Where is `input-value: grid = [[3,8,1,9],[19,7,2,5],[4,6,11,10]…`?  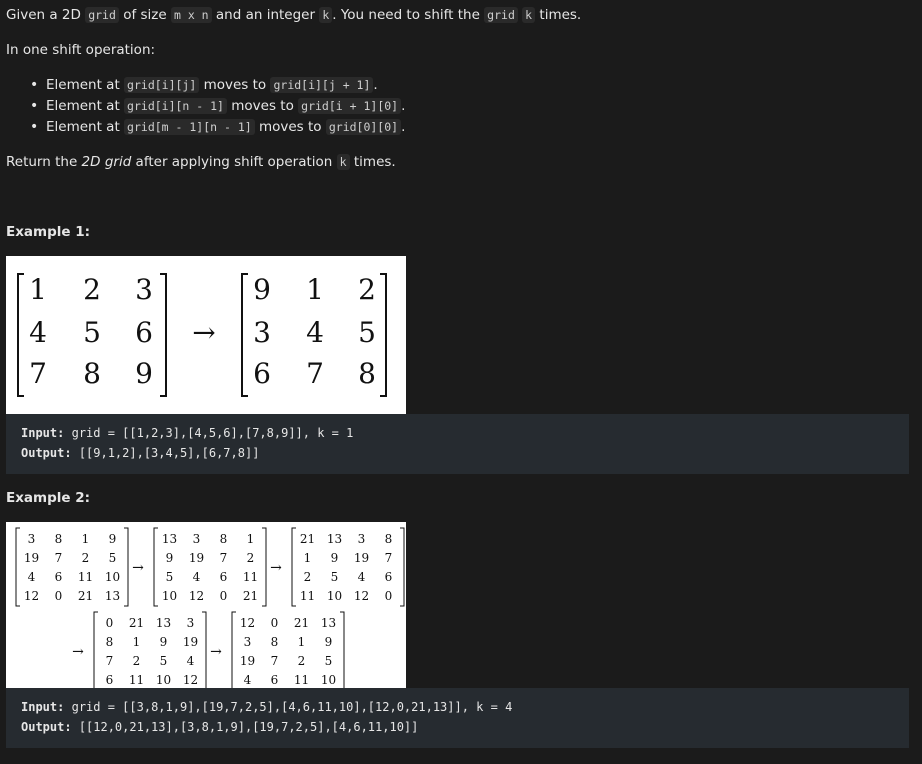 input-value: grid = [[3,8,1,9],[19,7,2,5],[4,6,11,10]… is located at coordinates (292, 707).